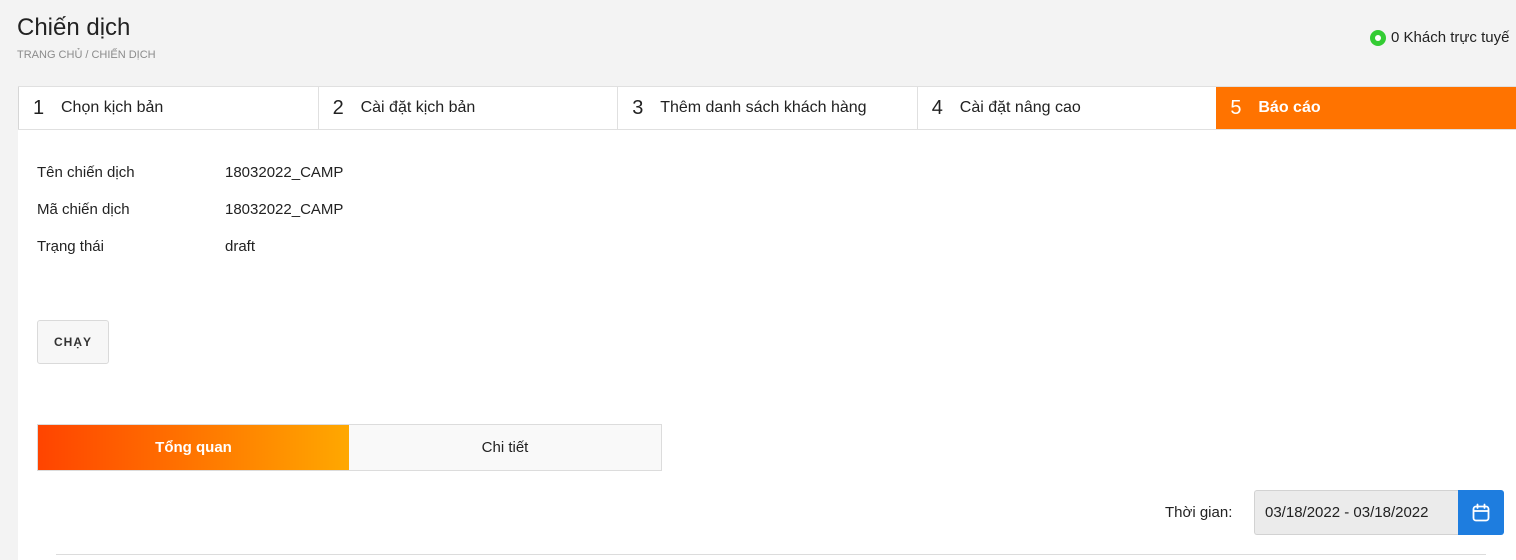  What do you see at coordinates (418, 107) in the screenshot?
I see `step-label: Cài đặt kịch bản` at bounding box center [418, 107].